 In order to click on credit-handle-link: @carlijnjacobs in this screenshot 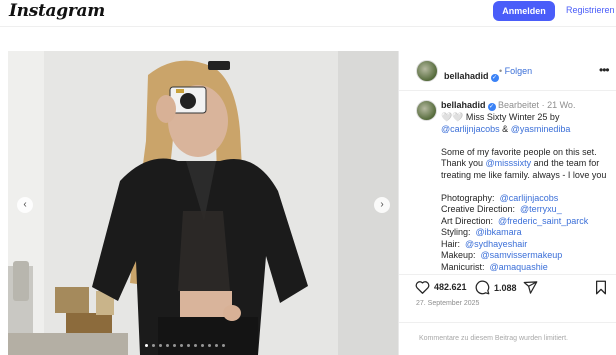, I will do `click(529, 198)`.